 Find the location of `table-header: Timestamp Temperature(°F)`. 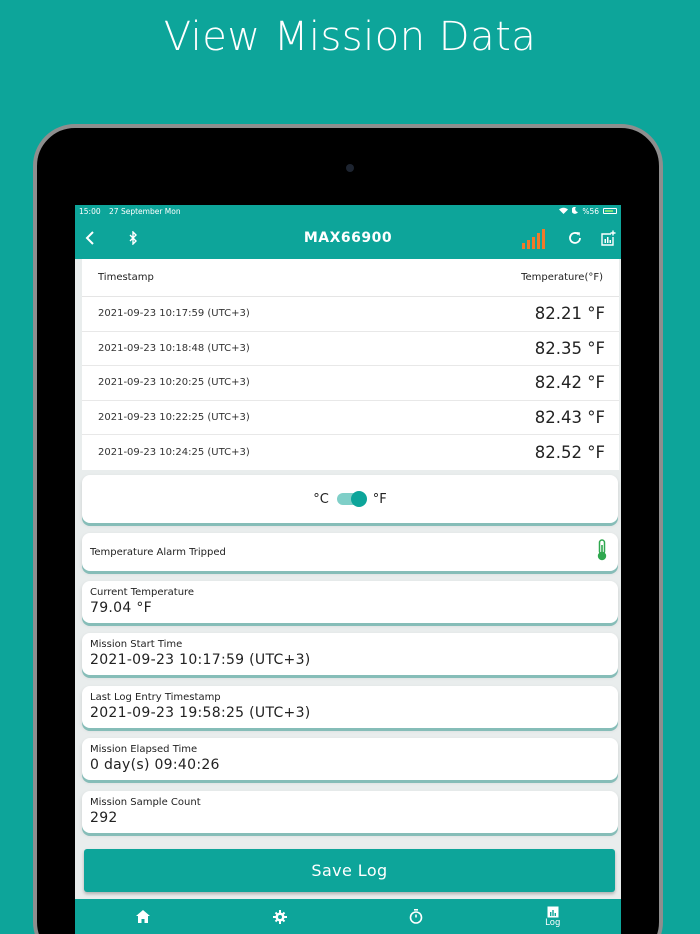

table-header: Timestamp Temperature(°F) is located at coordinates (350, 278).